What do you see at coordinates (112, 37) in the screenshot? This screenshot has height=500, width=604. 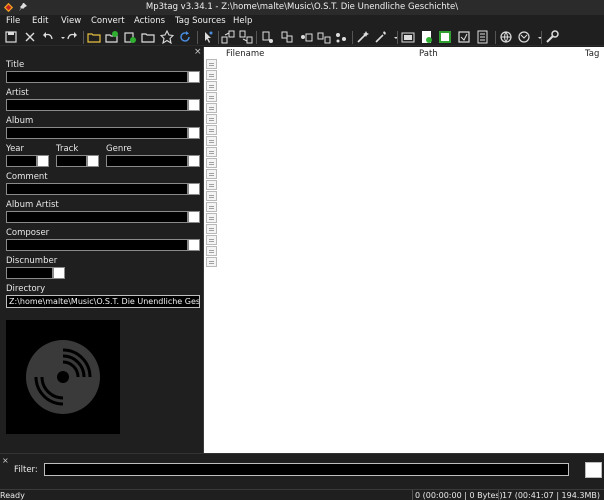 I see `add-directory-icon` at bounding box center [112, 37].